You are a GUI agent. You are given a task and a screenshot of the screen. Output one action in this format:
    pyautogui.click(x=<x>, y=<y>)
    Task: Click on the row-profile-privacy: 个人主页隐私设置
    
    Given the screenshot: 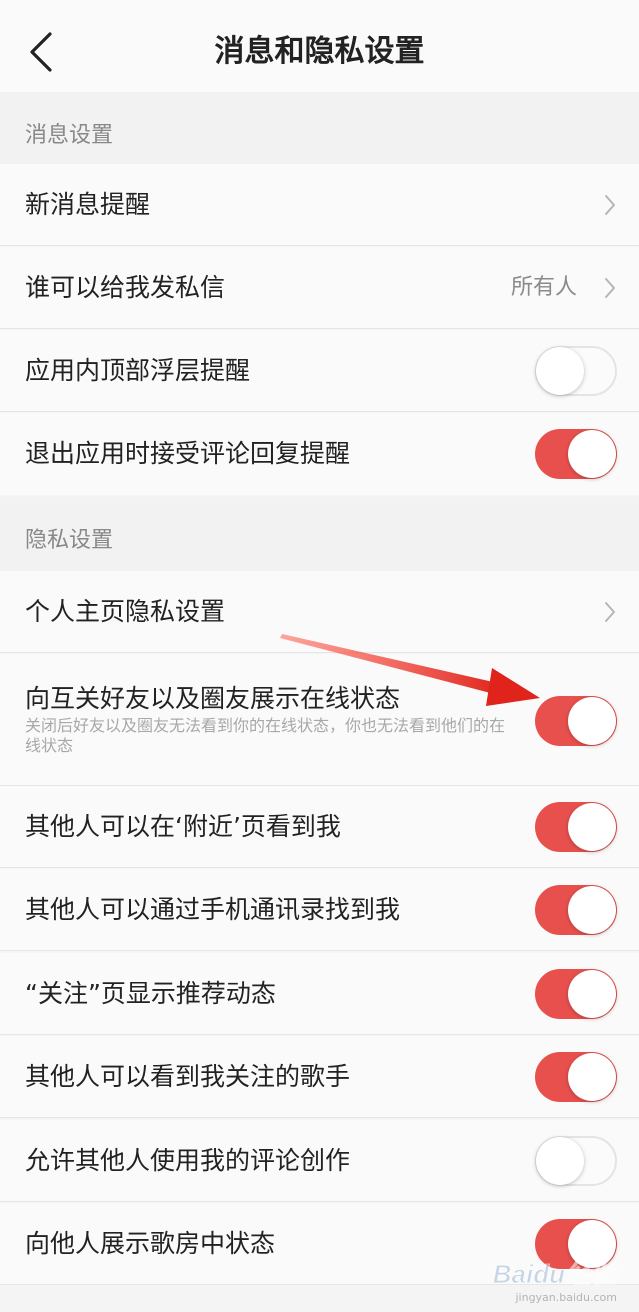 What is the action you would take?
    pyautogui.click(x=319, y=612)
    